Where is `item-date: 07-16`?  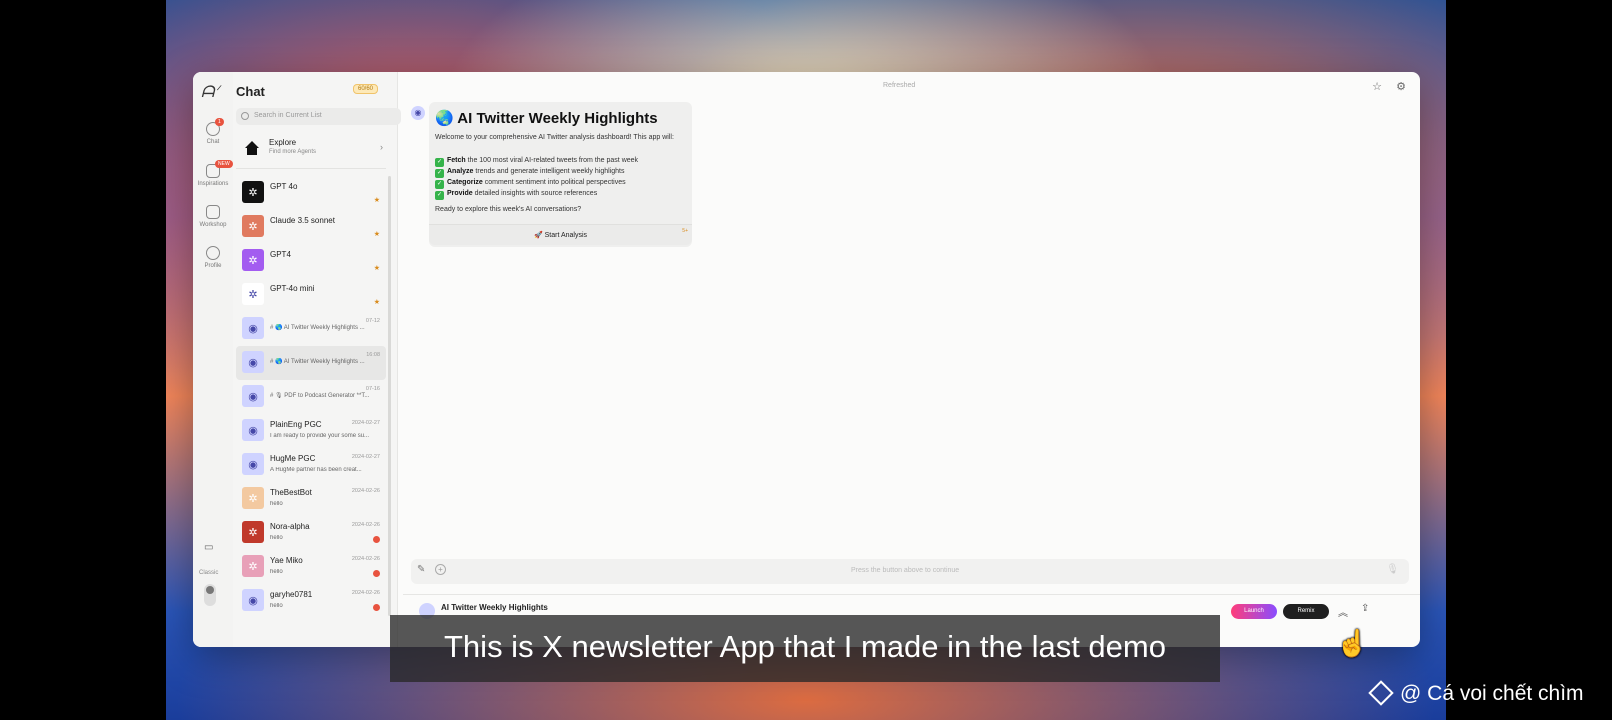
item-date: 07-16 is located at coordinates (372, 389).